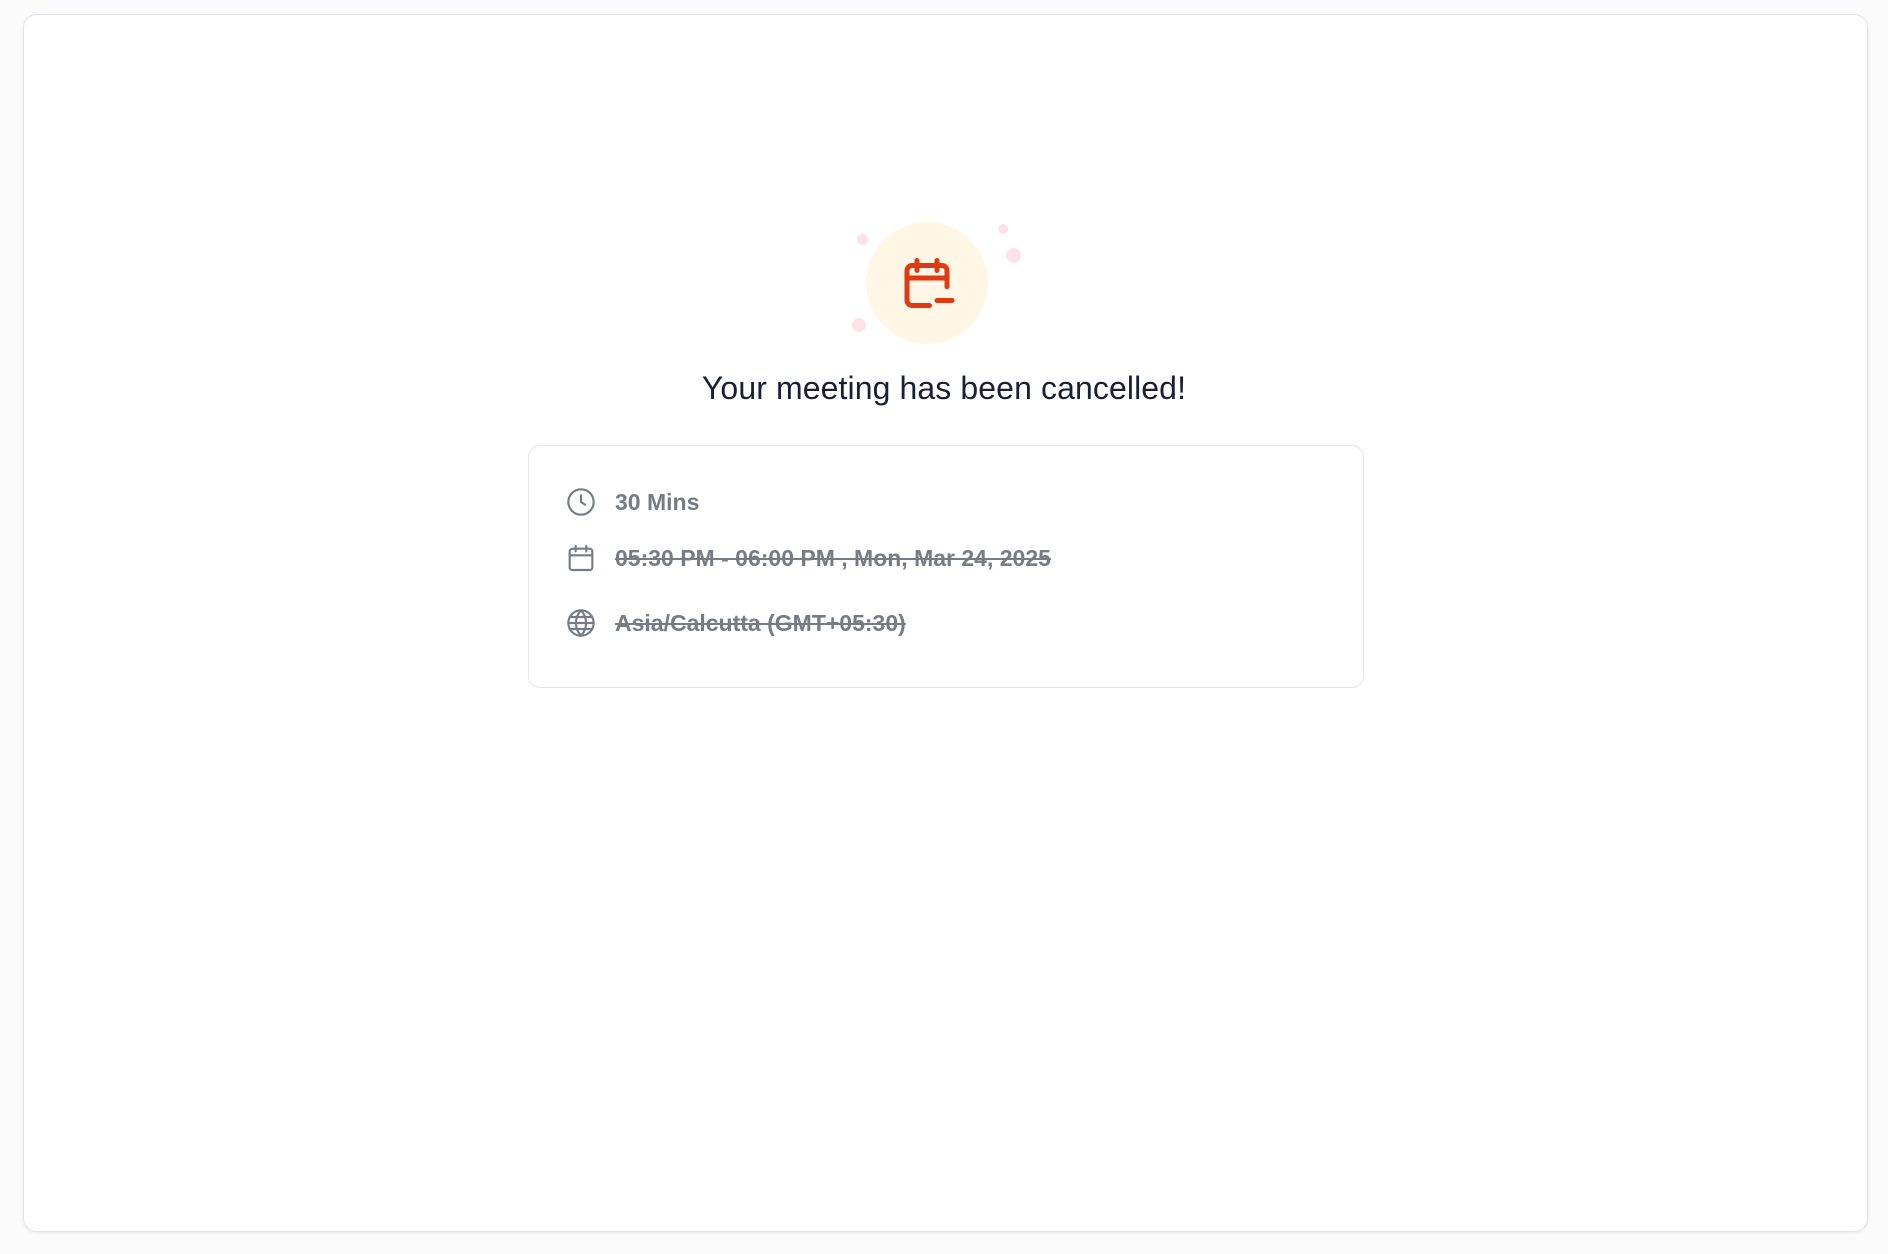  What do you see at coordinates (833, 557) in the screenshot?
I see `datetime-text: 05:30 PM - 06:00 PM , Mon, Mar 24, 2025` at bounding box center [833, 557].